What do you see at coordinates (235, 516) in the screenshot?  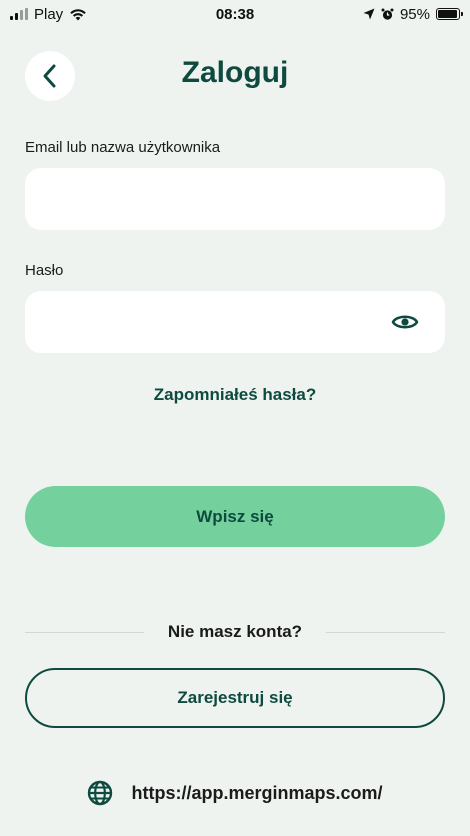 I see `sign-in-button: Wpisz się` at bounding box center [235, 516].